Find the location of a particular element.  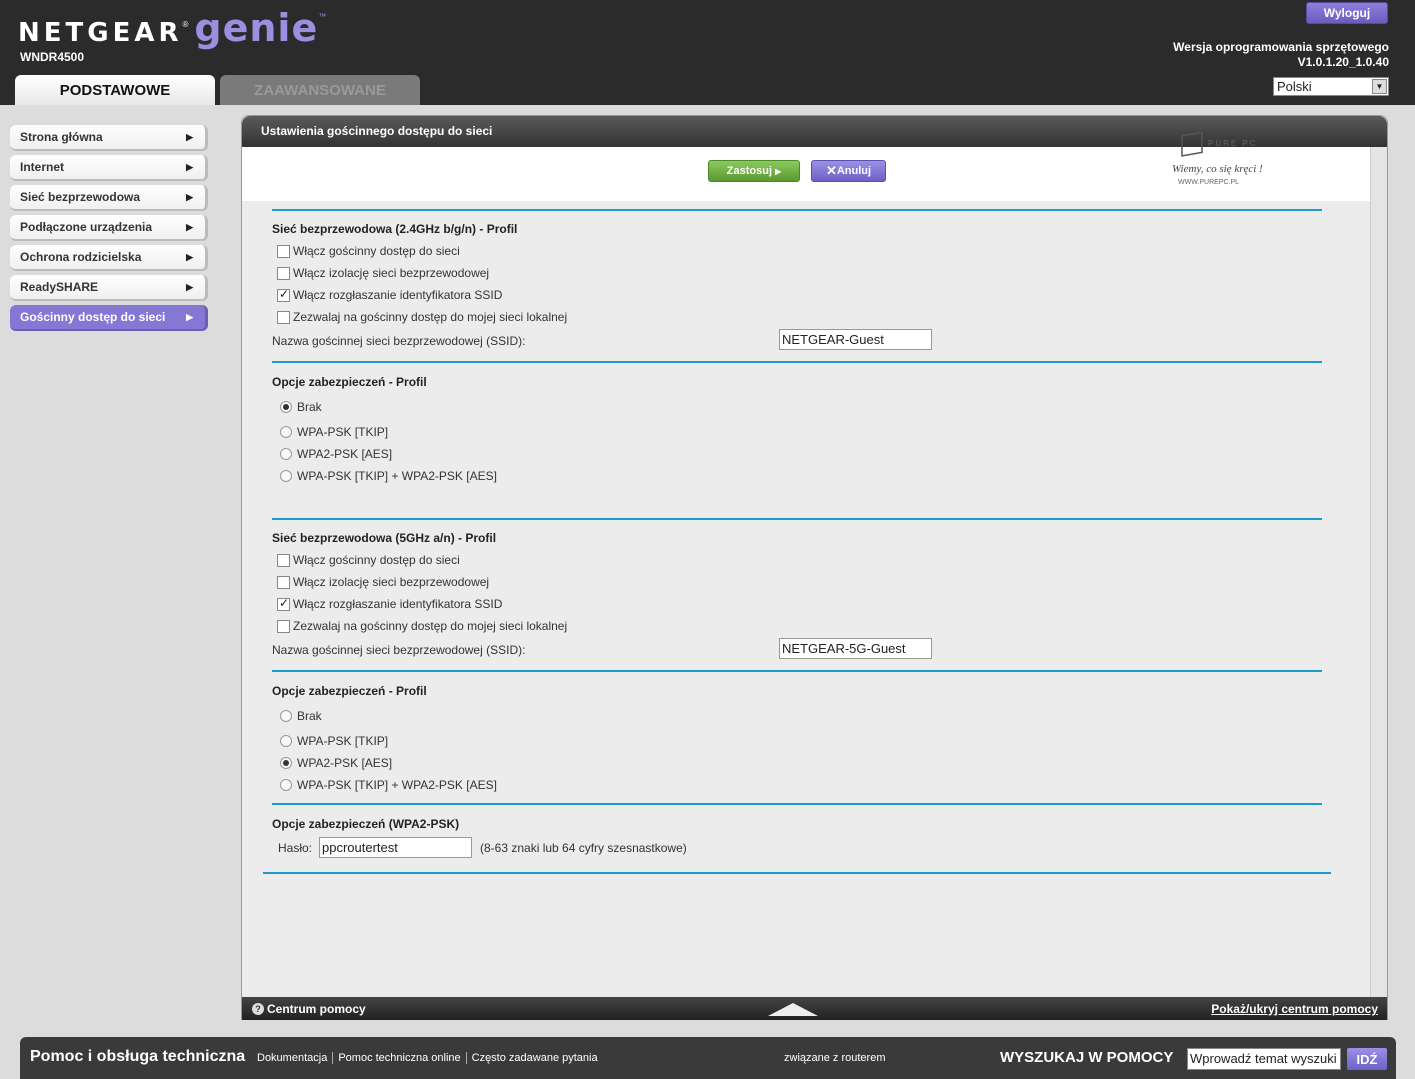

band5-ssid-input: NETGEAR-5G-Guest is located at coordinates (855, 648).